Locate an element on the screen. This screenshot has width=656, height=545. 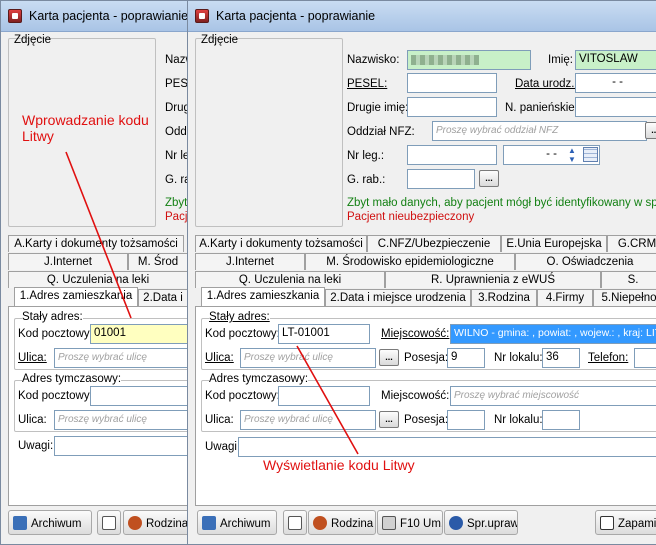
g-rab-input is located at coordinates (441, 179).